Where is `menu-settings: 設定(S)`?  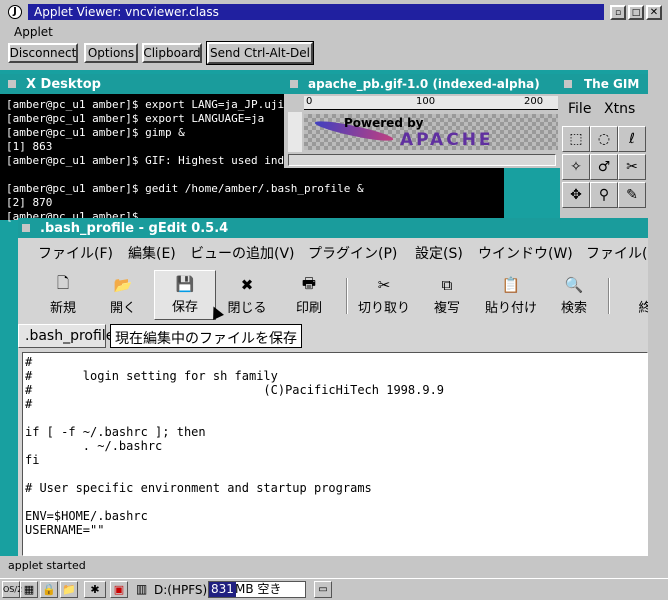 menu-settings: 設定(S) is located at coordinates (439, 254).